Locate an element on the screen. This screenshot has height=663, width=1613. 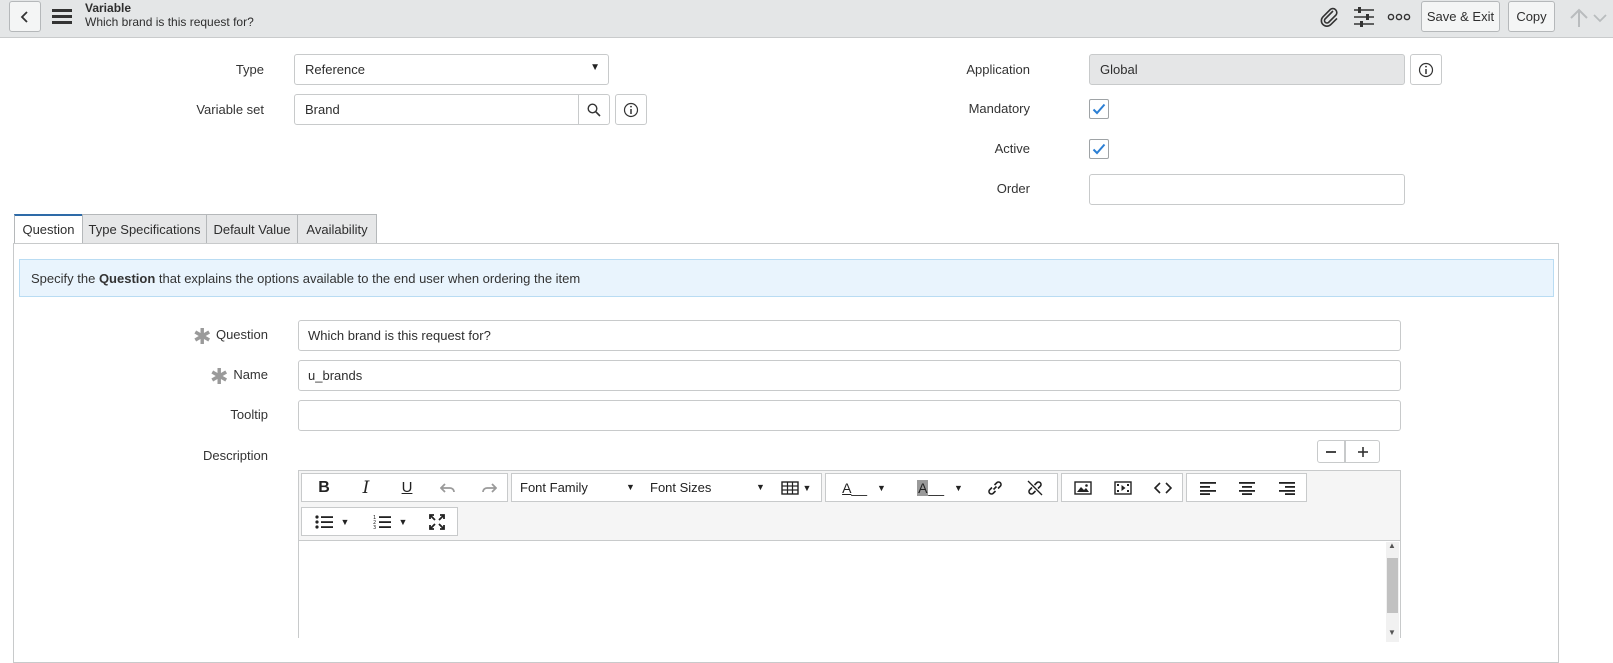
application-info-button is located at coordinates (1426, 69).